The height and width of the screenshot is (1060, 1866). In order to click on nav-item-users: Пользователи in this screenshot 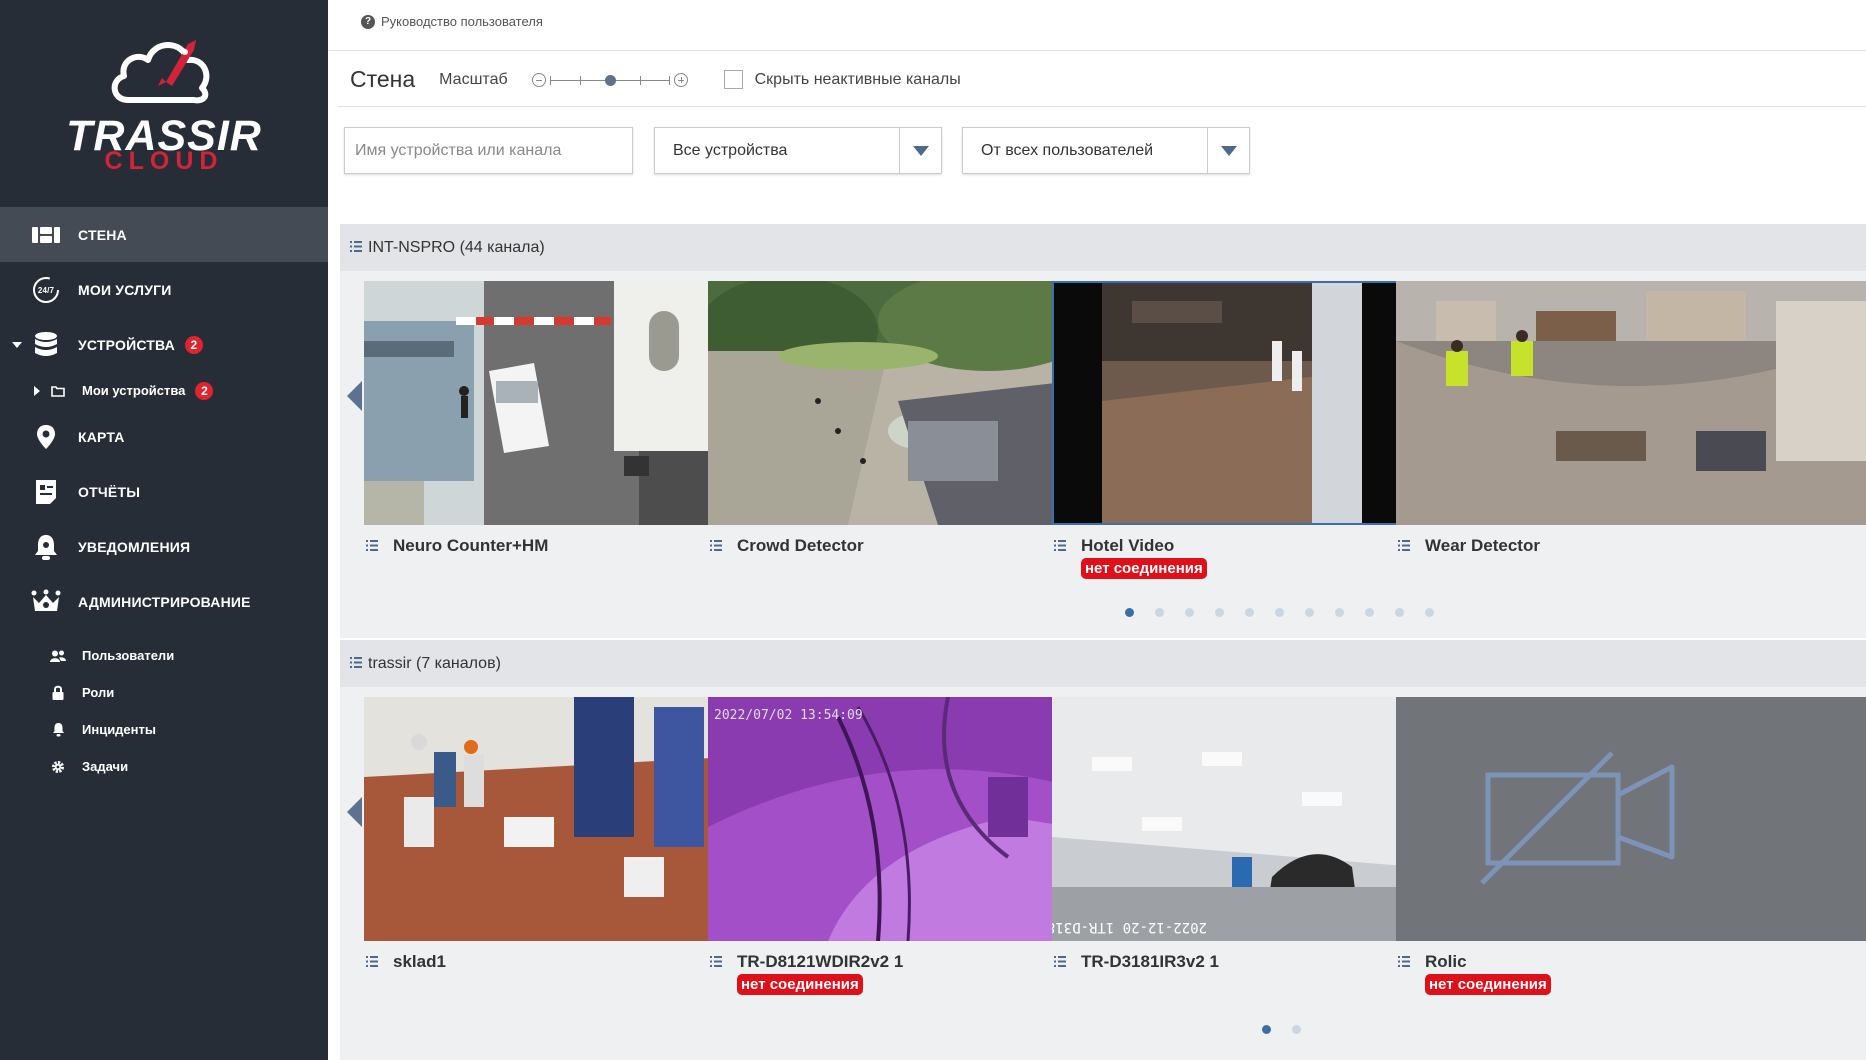, I will do `click(164, 655)`.